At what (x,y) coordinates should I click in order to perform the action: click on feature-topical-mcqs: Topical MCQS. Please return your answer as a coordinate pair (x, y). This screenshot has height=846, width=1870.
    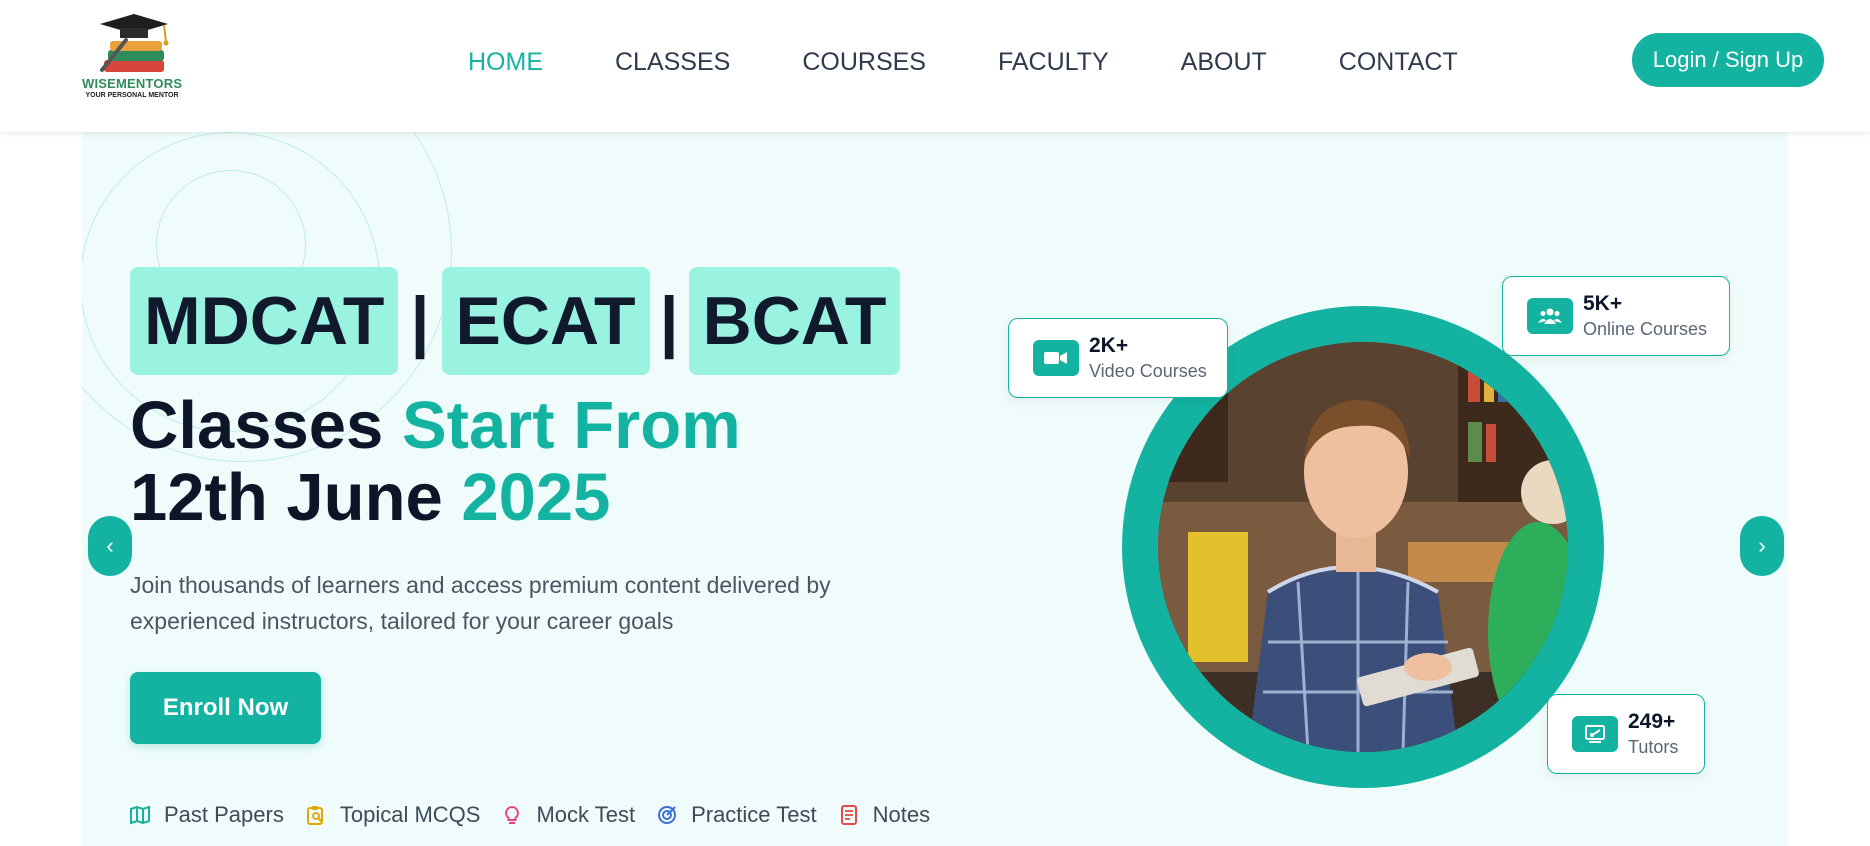
    Looking at the image, I should click on (393, 815).